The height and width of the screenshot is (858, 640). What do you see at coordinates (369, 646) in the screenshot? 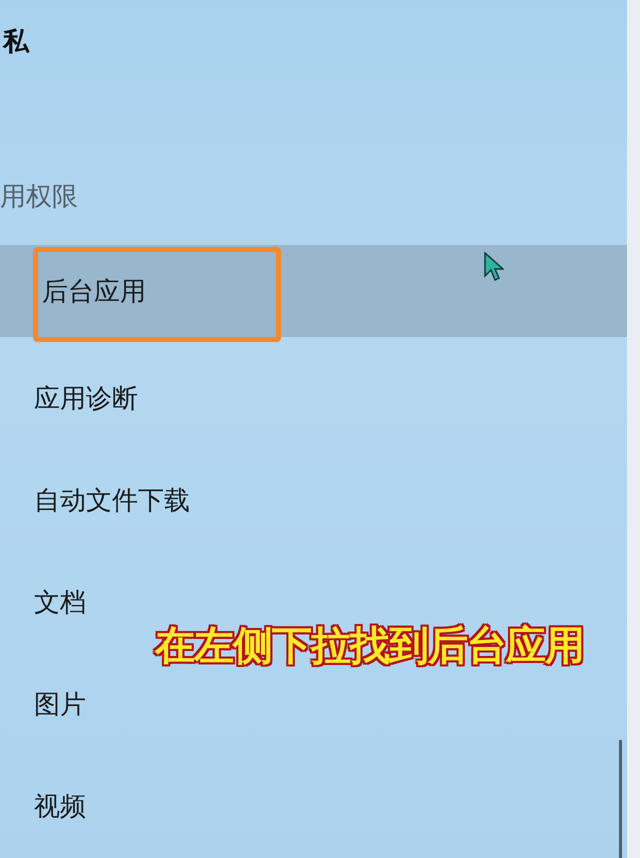
I see `video-caption: 在左侧下拉找到后台应用` at bounding box center [369, 646].